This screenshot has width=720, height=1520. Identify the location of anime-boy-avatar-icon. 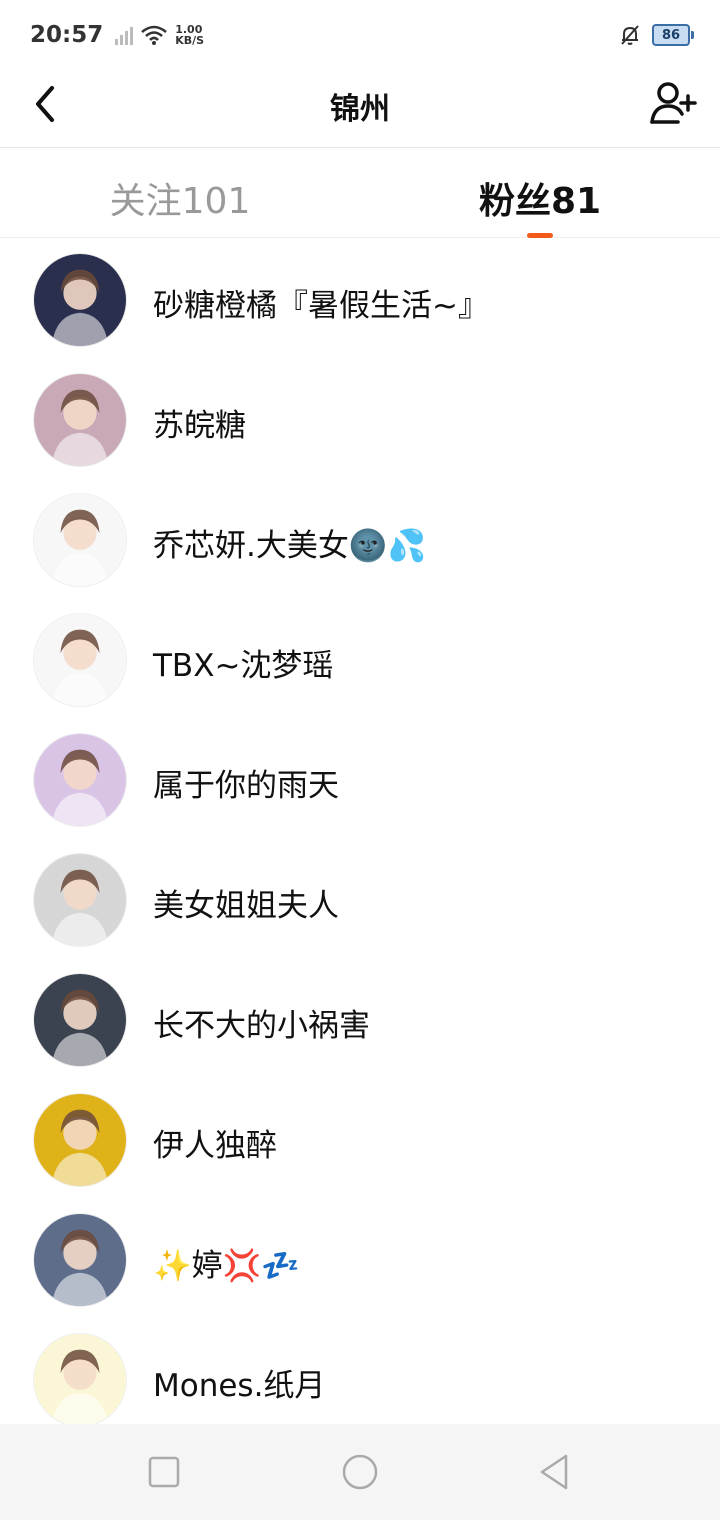
(80, 780).